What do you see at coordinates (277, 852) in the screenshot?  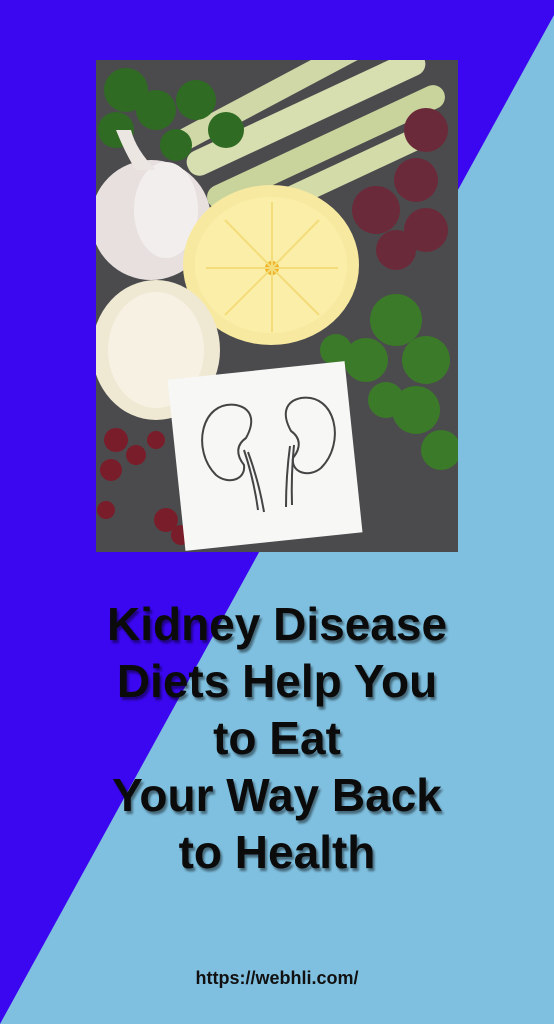 I see `headline-line-5: to Health` at bounding box center [277, 852].